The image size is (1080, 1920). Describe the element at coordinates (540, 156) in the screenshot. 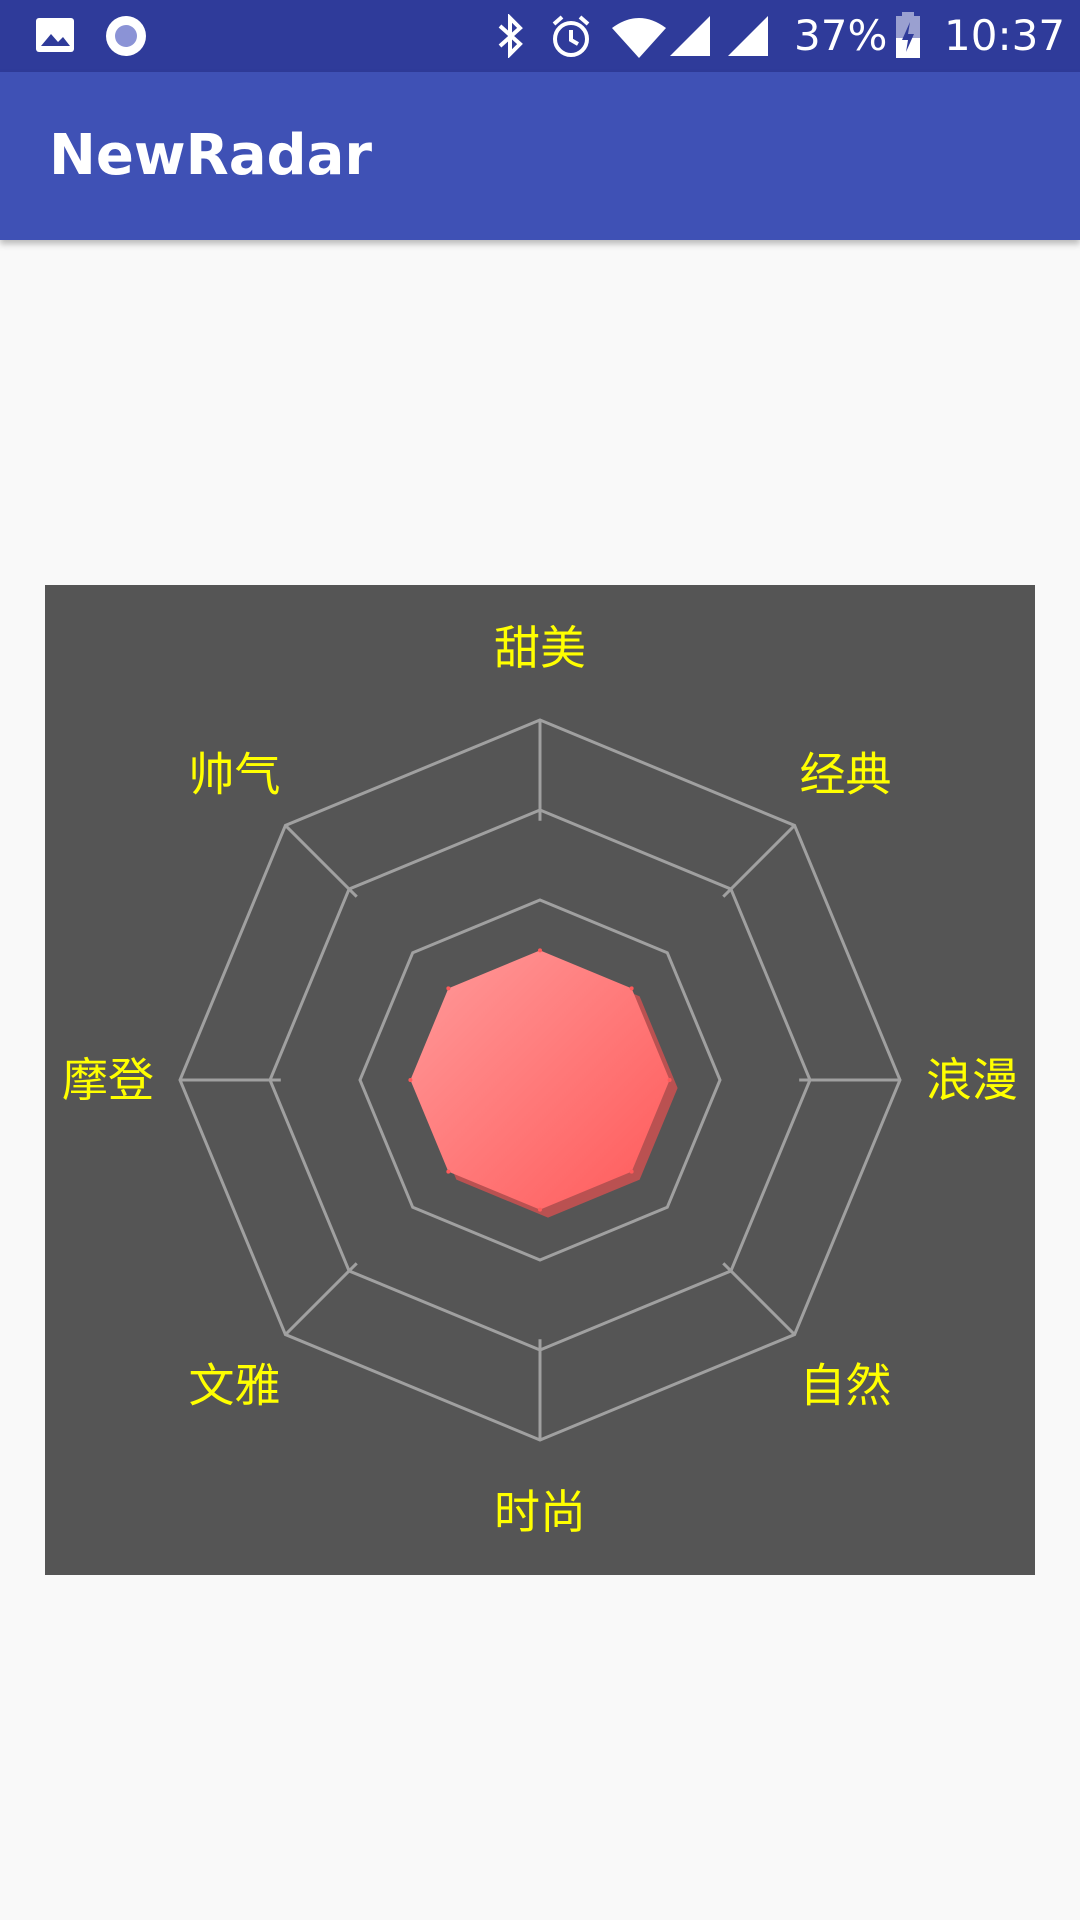

I see `app-bar: NewRadar` at that location.